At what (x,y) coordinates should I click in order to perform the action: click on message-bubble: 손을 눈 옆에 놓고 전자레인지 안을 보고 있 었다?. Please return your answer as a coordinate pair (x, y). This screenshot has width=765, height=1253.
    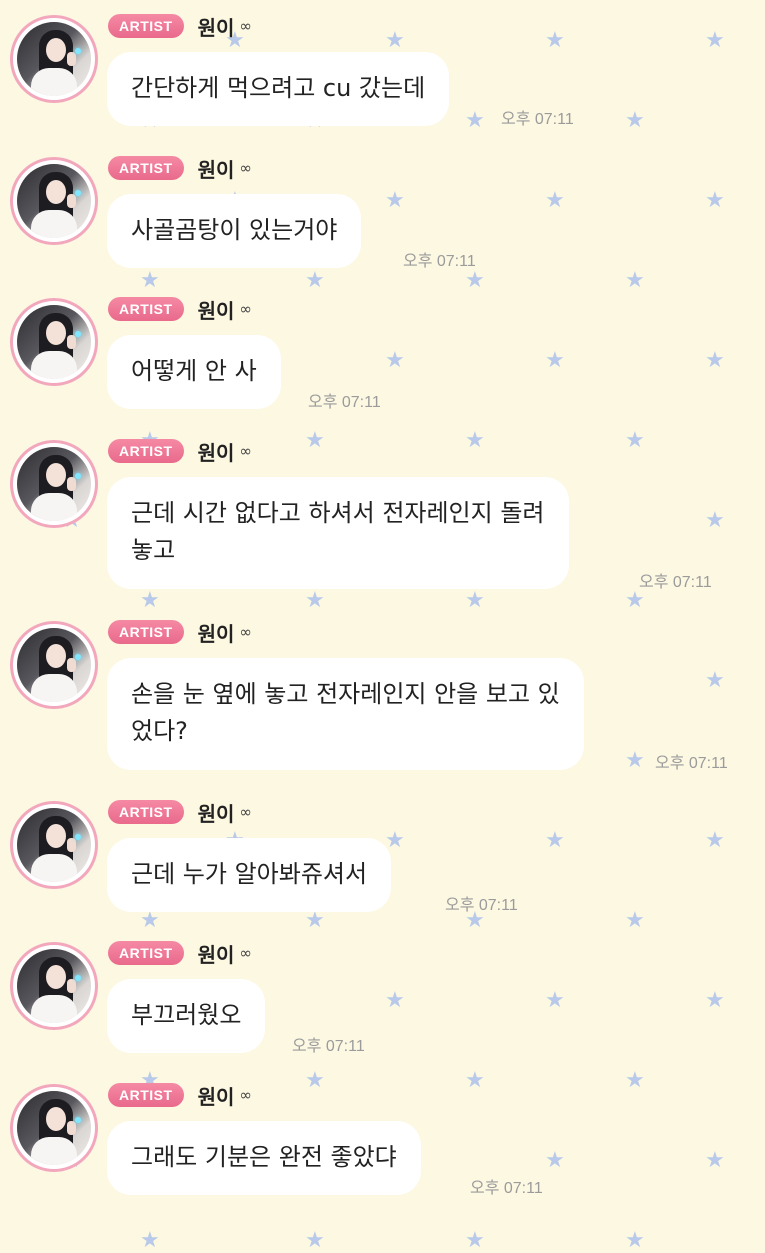
    Looking at the image, I should click on (345, 714).